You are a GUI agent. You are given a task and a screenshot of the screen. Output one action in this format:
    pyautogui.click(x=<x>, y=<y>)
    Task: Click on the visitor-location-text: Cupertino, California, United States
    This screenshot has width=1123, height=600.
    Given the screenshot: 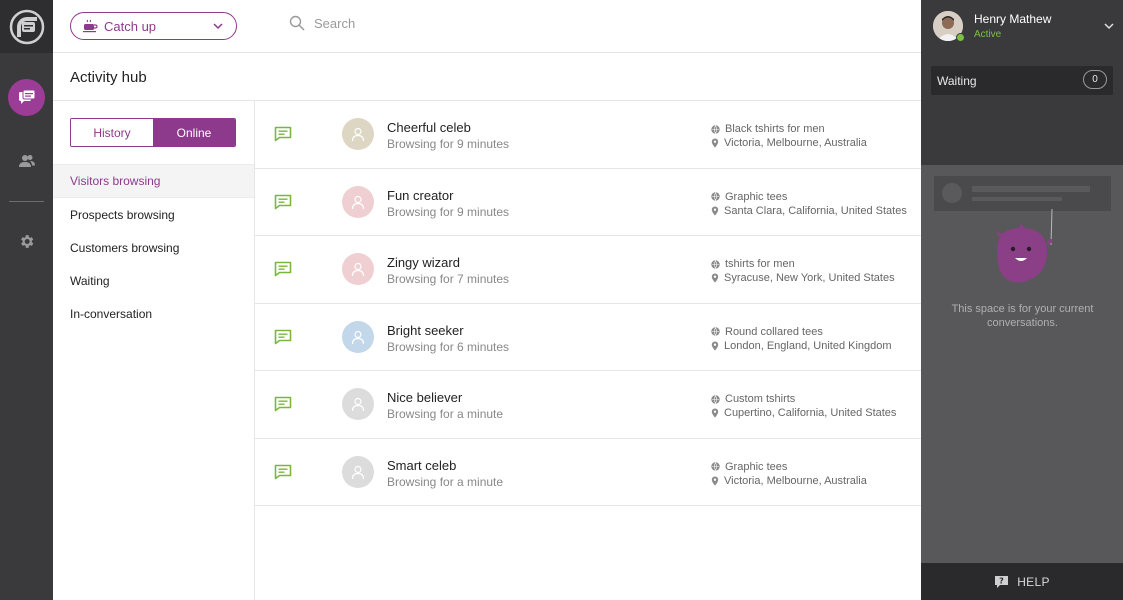 What is the action you would take?
    pyautogui.click(x=810, y=413)
    